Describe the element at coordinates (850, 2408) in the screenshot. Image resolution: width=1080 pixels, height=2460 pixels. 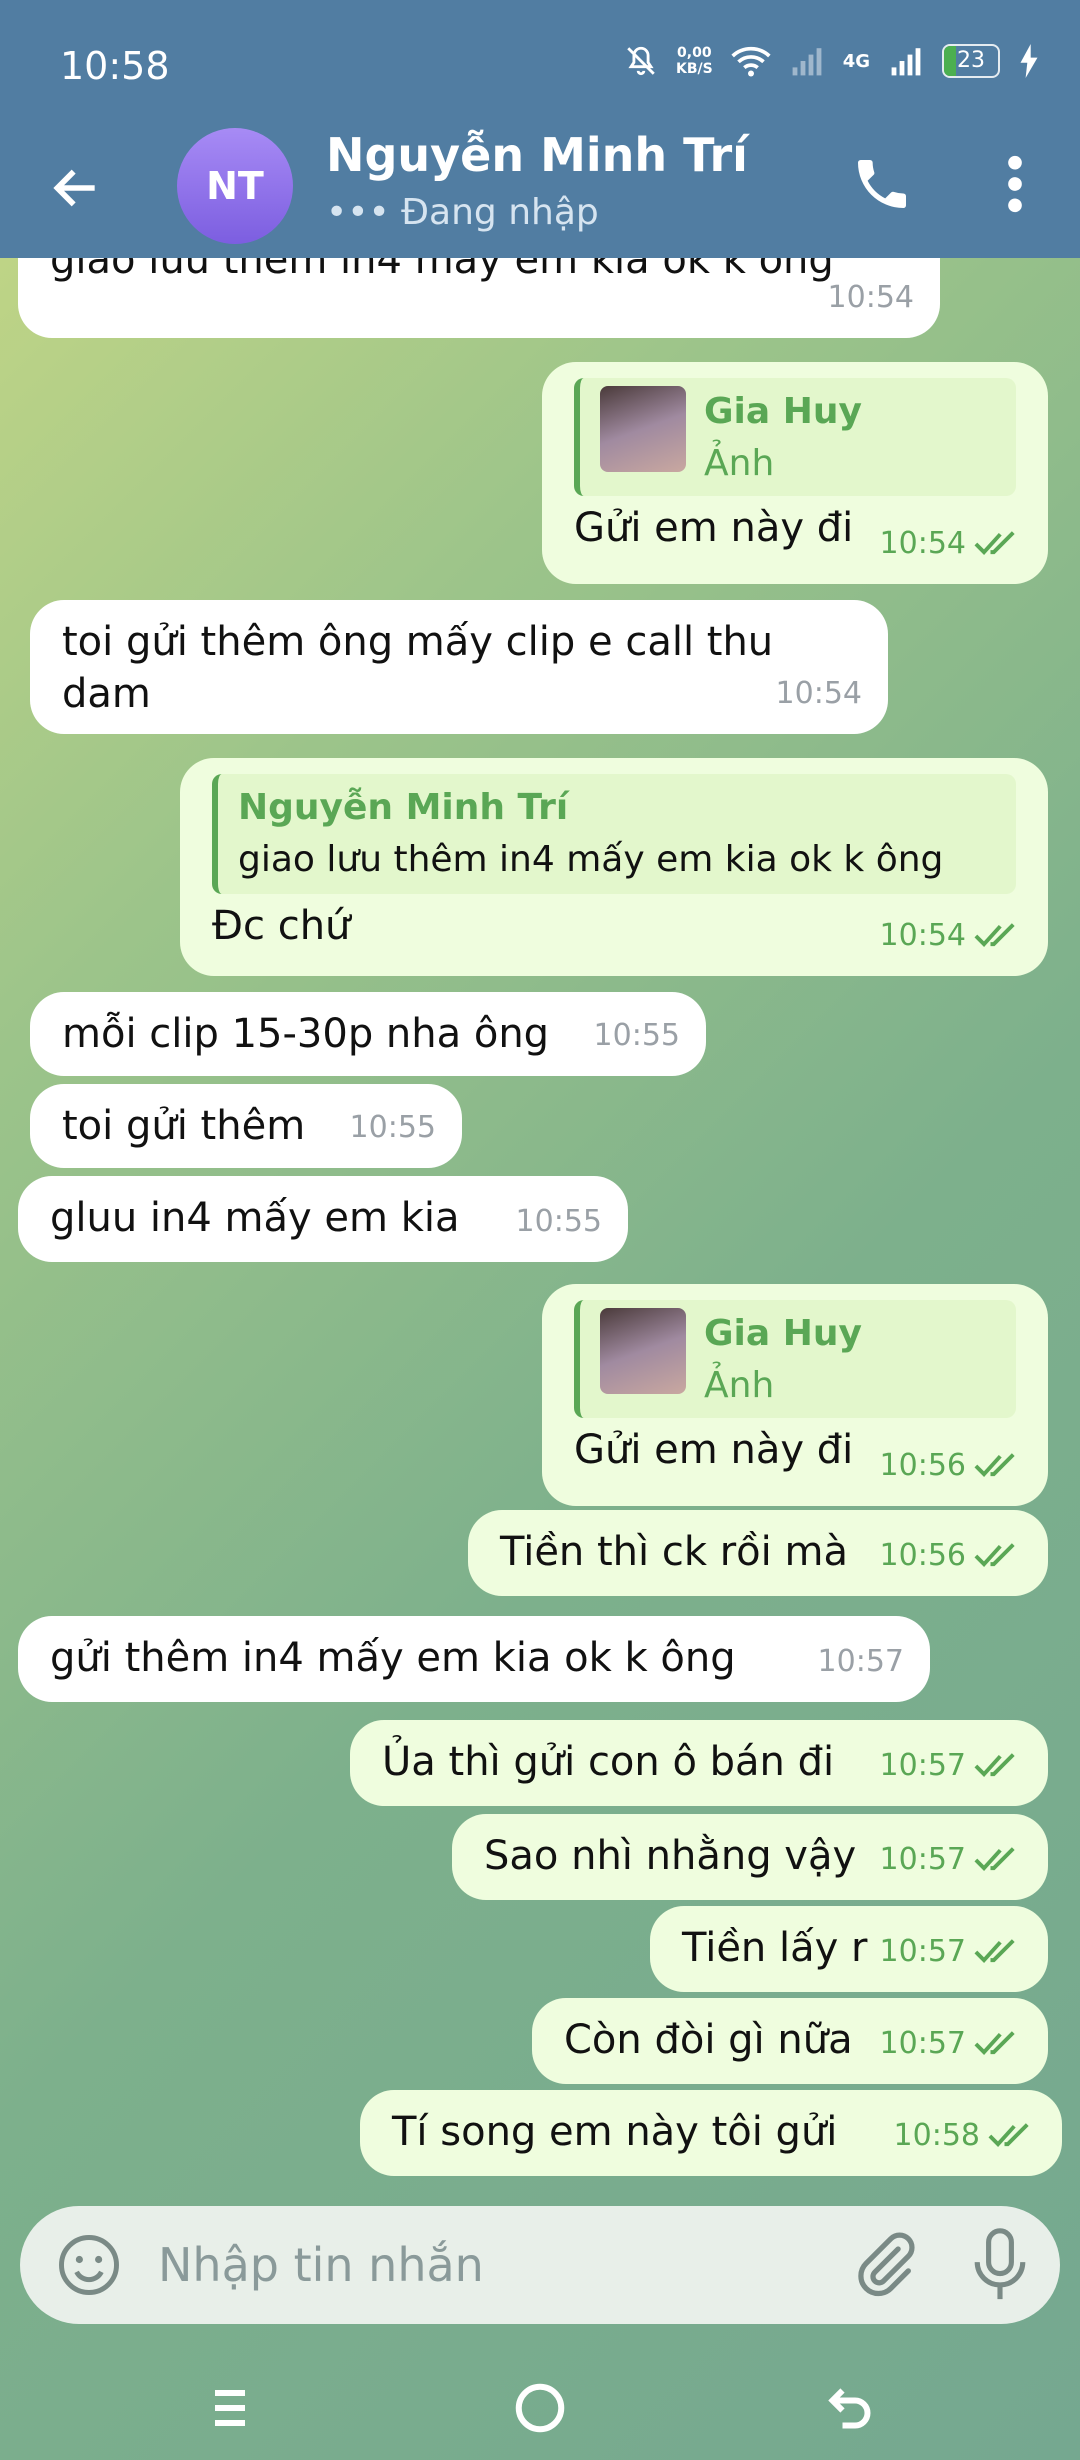
I see `back-nav-icon` at that location.